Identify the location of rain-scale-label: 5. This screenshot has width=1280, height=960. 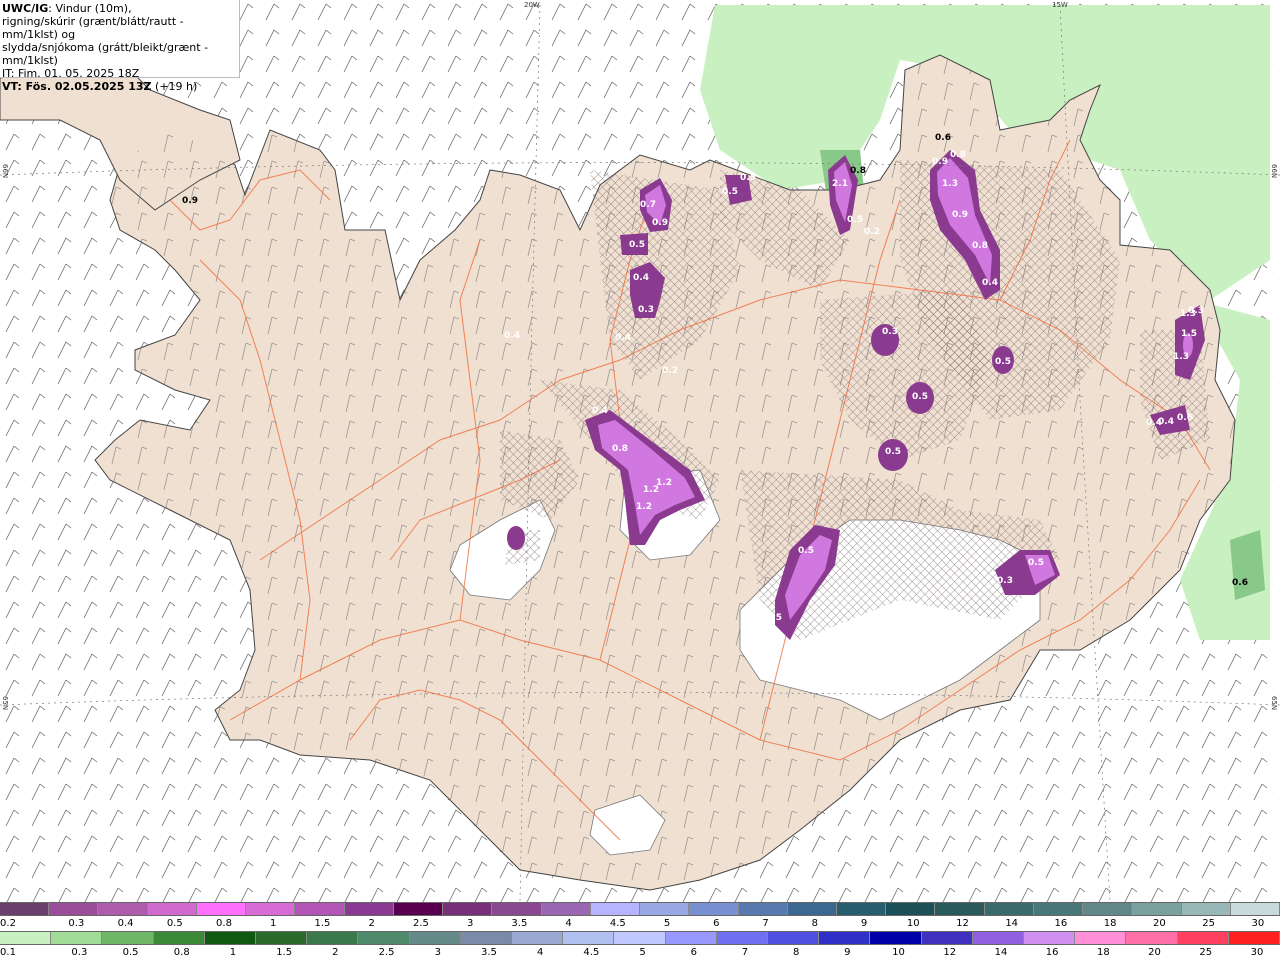
(642, 952).